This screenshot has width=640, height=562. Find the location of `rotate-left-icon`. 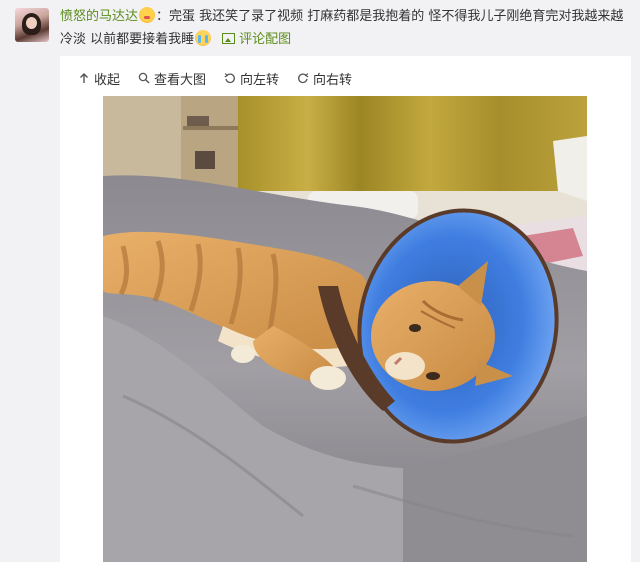

rotate-left-icon is located at coordinates (229, 78).